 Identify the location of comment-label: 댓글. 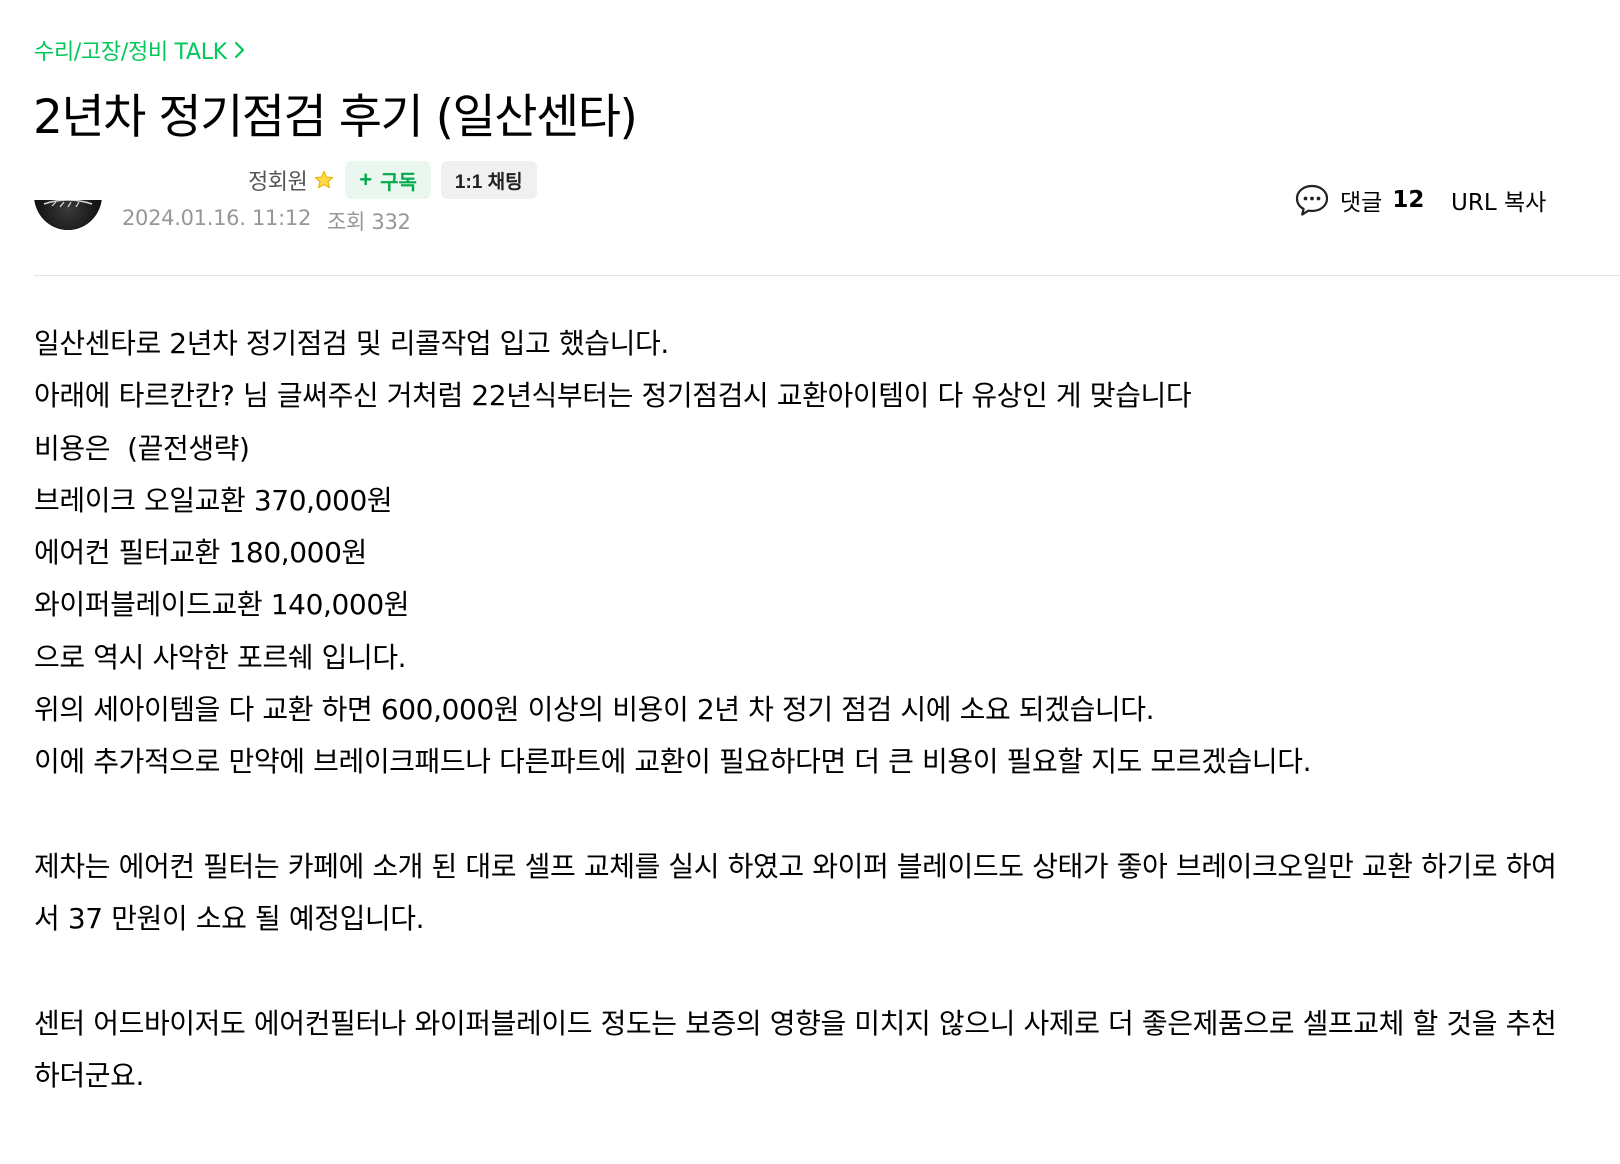
(1361, 203).